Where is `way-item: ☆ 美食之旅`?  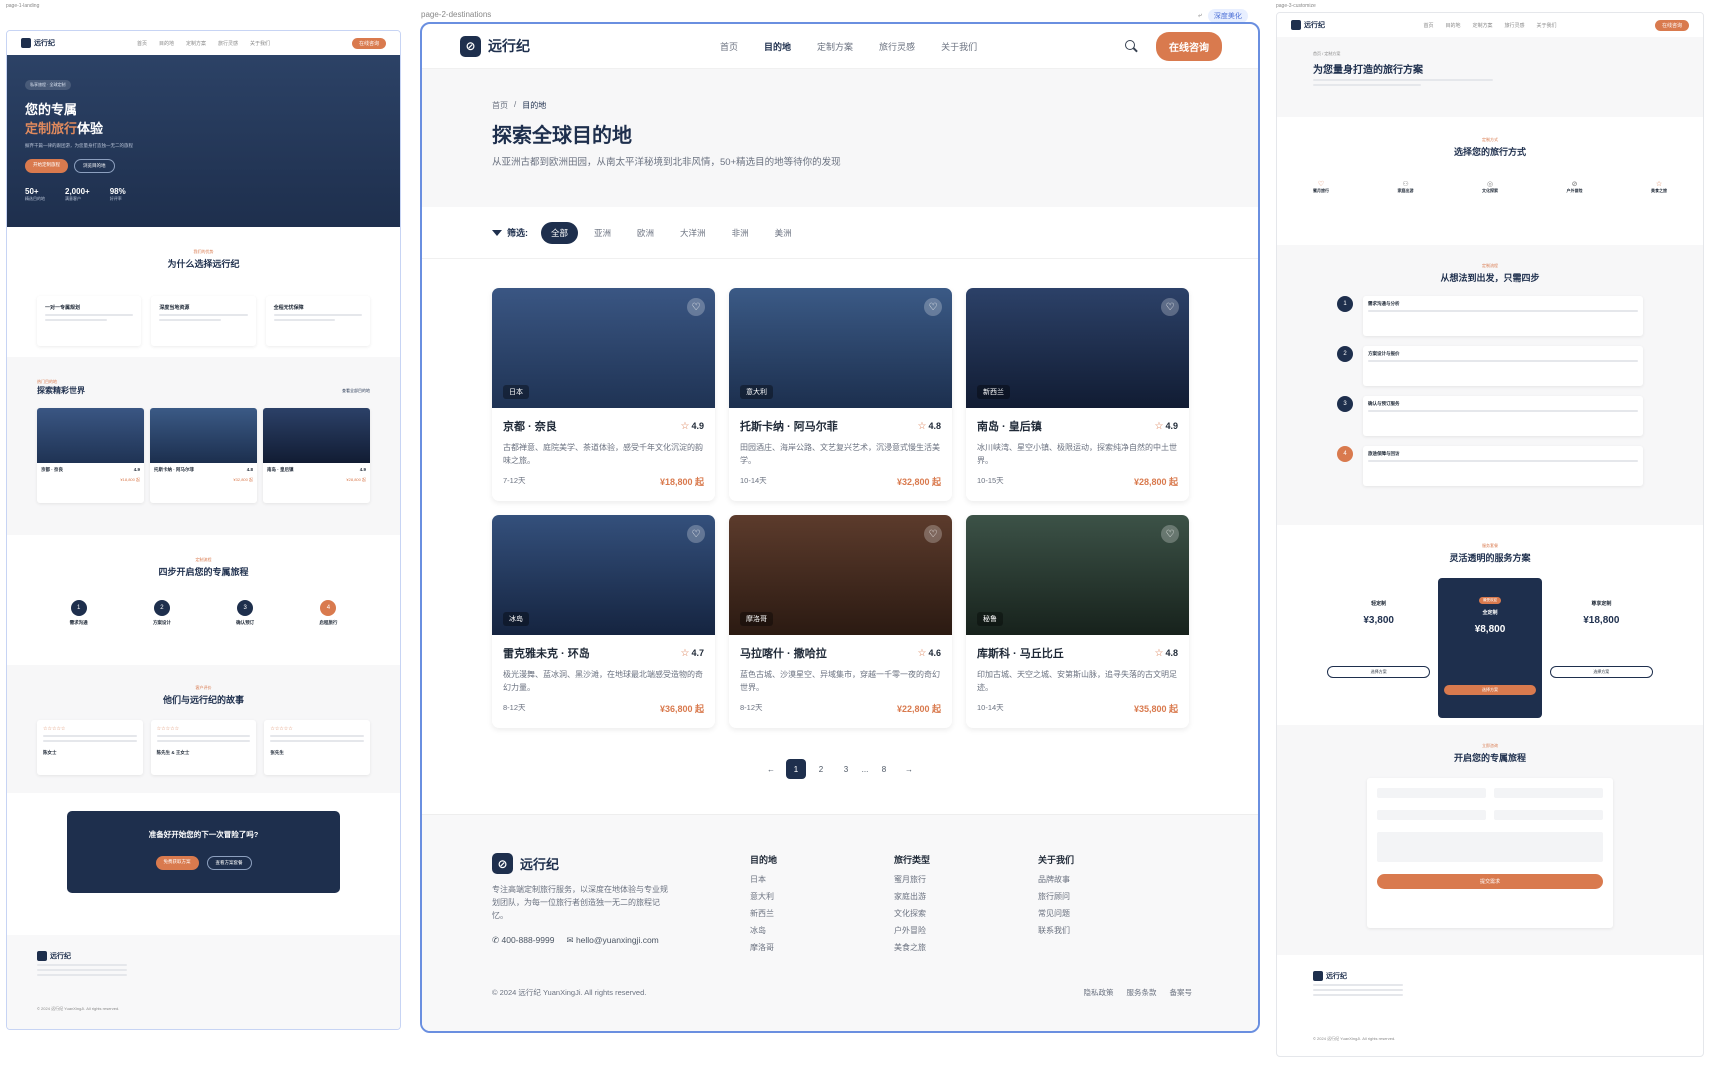 way-item: ☆ 美食之旅 is located at coordinates (1659, 187).